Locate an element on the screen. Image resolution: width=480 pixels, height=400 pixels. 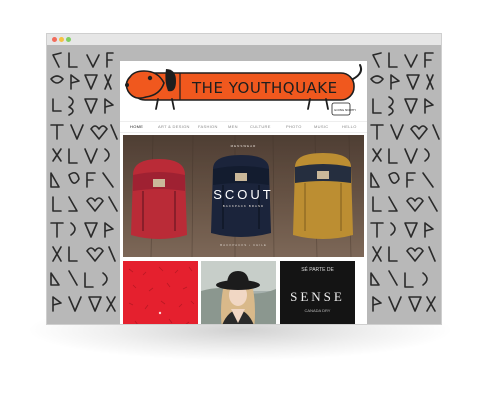
post-tile-sense: SÉ PARTE DE SENSE CANADA DRY is located at coordinates (317, 292).